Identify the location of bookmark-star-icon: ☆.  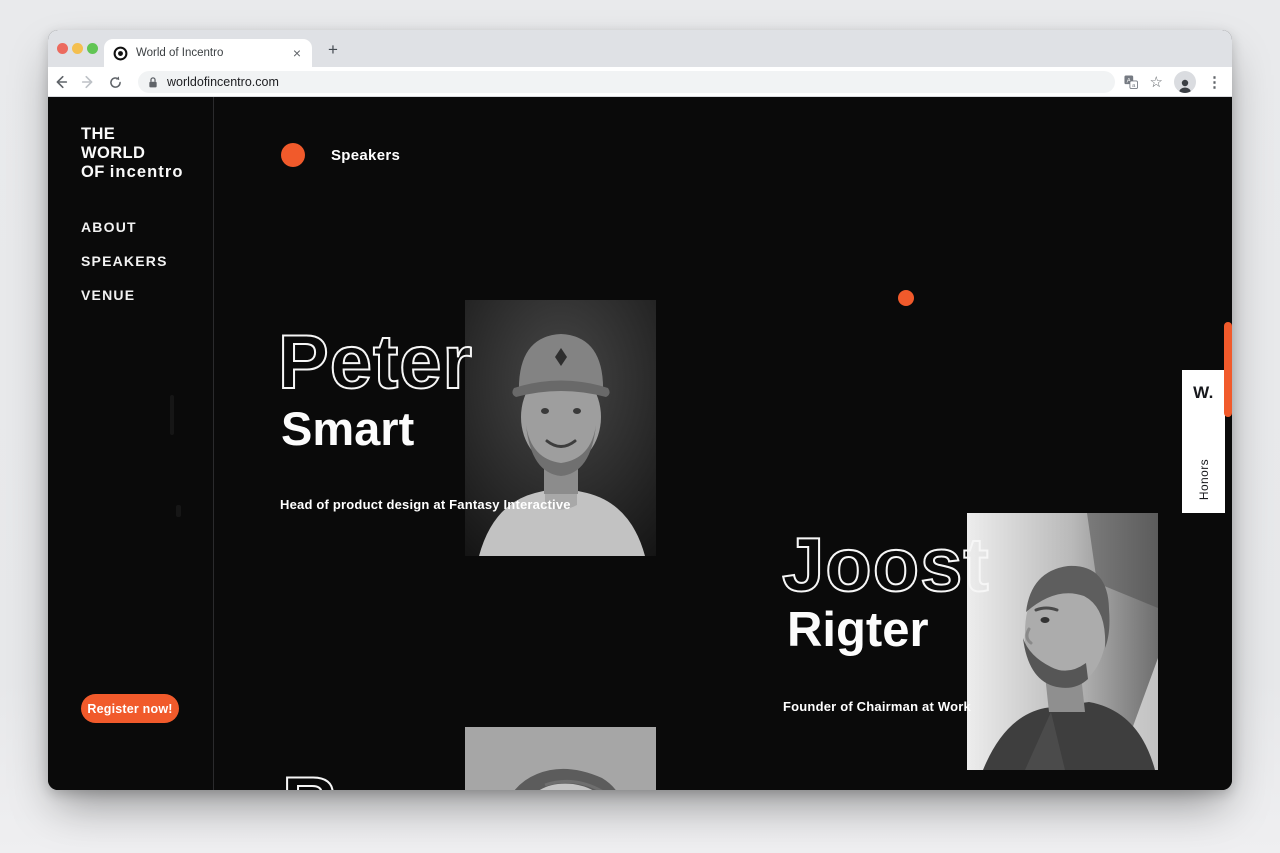
(1156, 82).